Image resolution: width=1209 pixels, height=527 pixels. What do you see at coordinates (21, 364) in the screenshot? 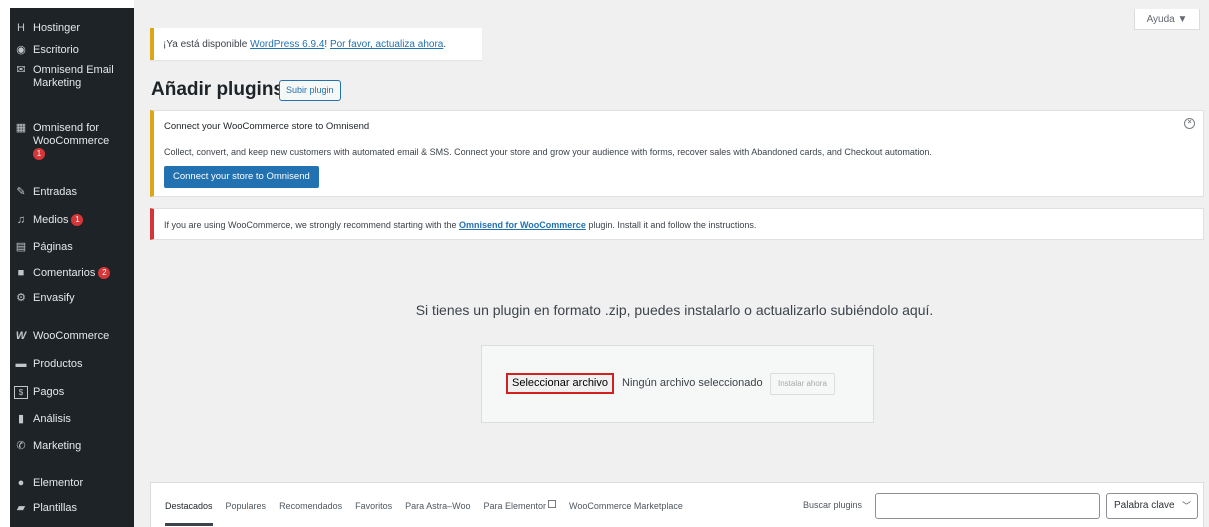
I see `products-icon: ▬` at bounding box center [21, 364].